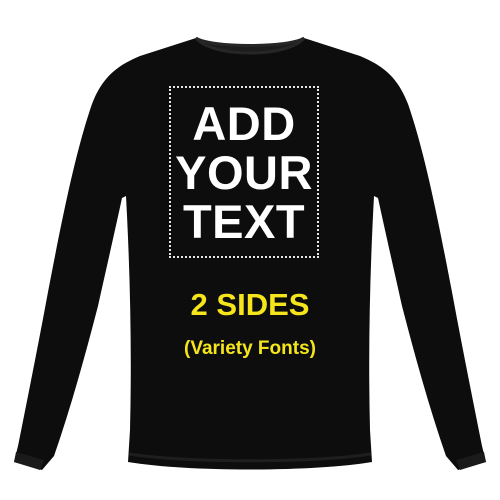  Describe the element at coordinates (244, 123) in the screenshot. I see `print-line-1: ADD` at that location.